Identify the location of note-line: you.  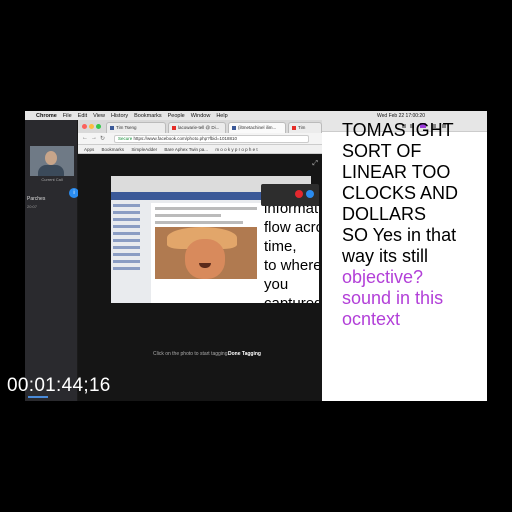
(276, 284).